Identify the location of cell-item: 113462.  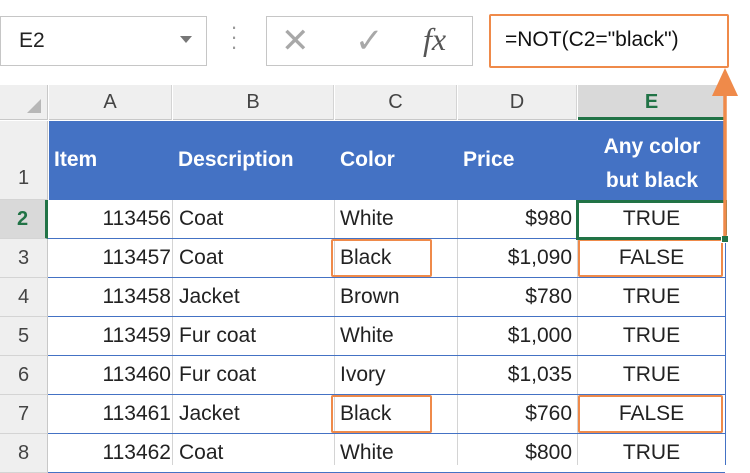
(110, 453).